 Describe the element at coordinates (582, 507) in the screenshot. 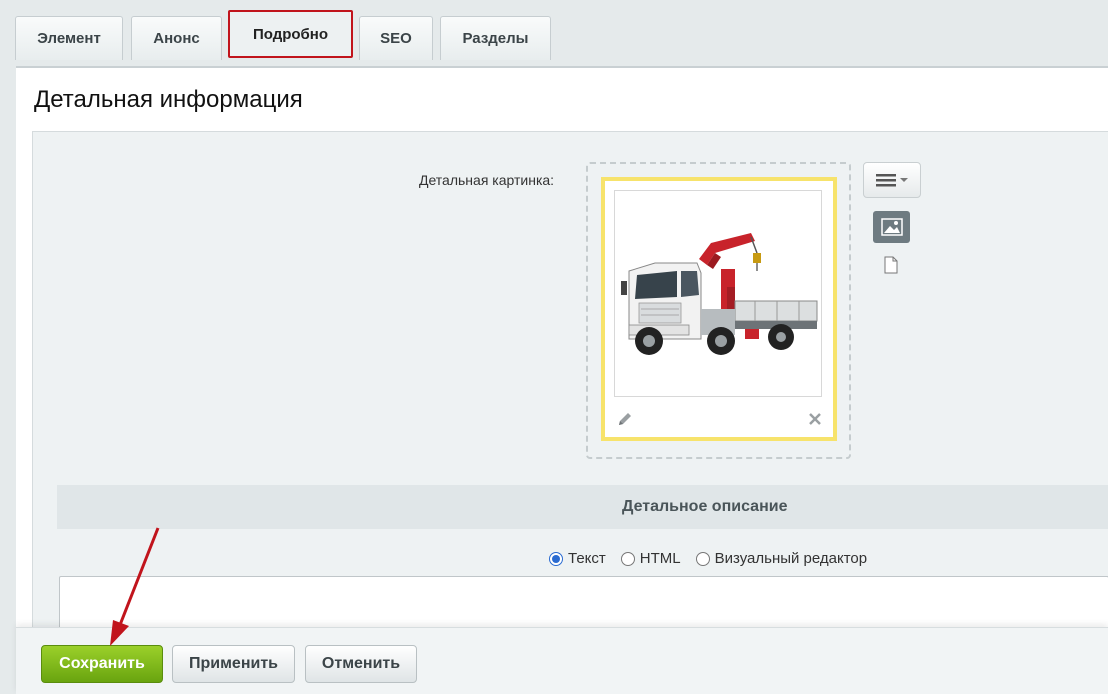

I see `description-header: Детальное описание` at that location.